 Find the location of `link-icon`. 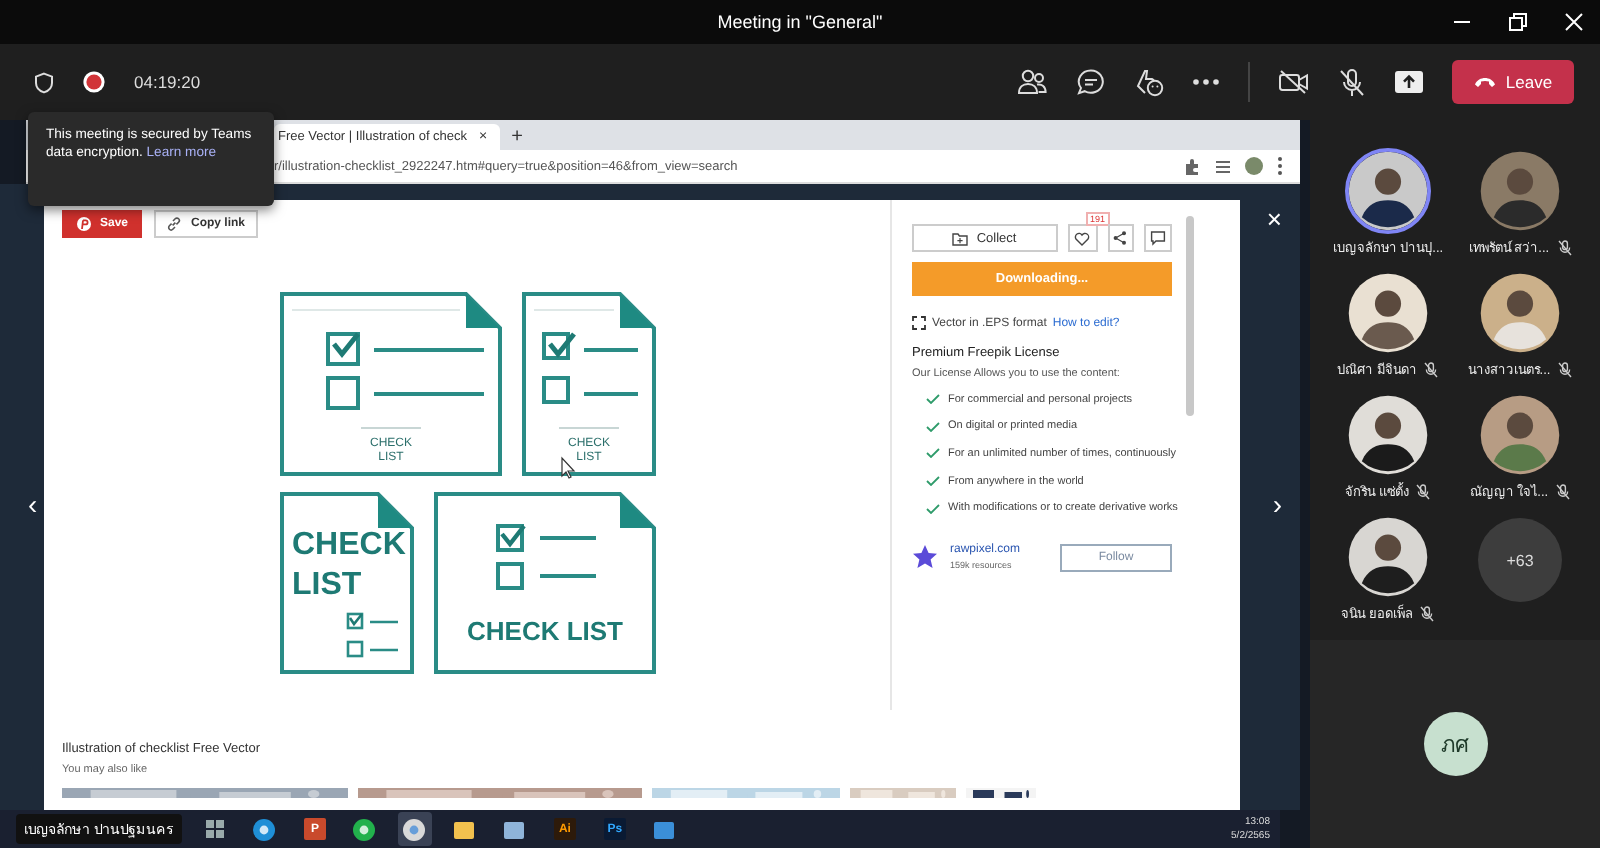

link-icon is located at coordinates (174, 224).